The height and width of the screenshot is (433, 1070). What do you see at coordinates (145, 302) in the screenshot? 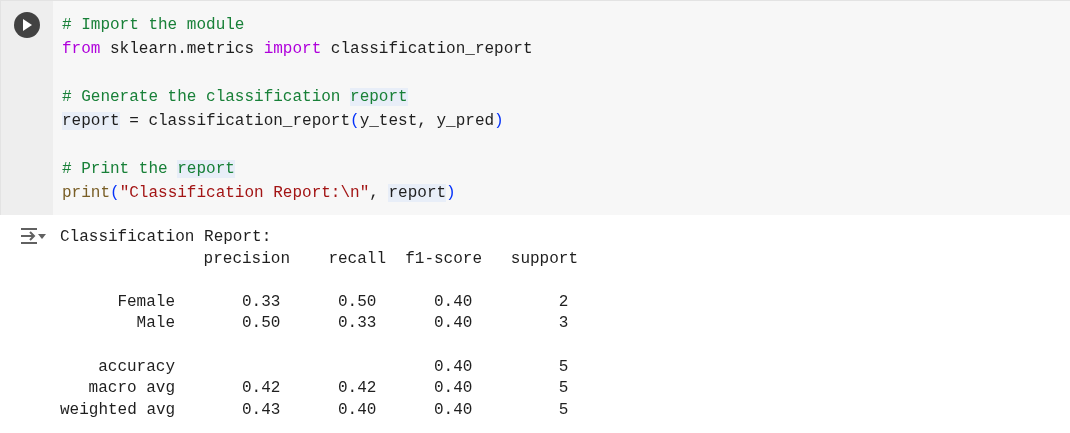
I see `row-label: Female` at bounding box center [145, 302].